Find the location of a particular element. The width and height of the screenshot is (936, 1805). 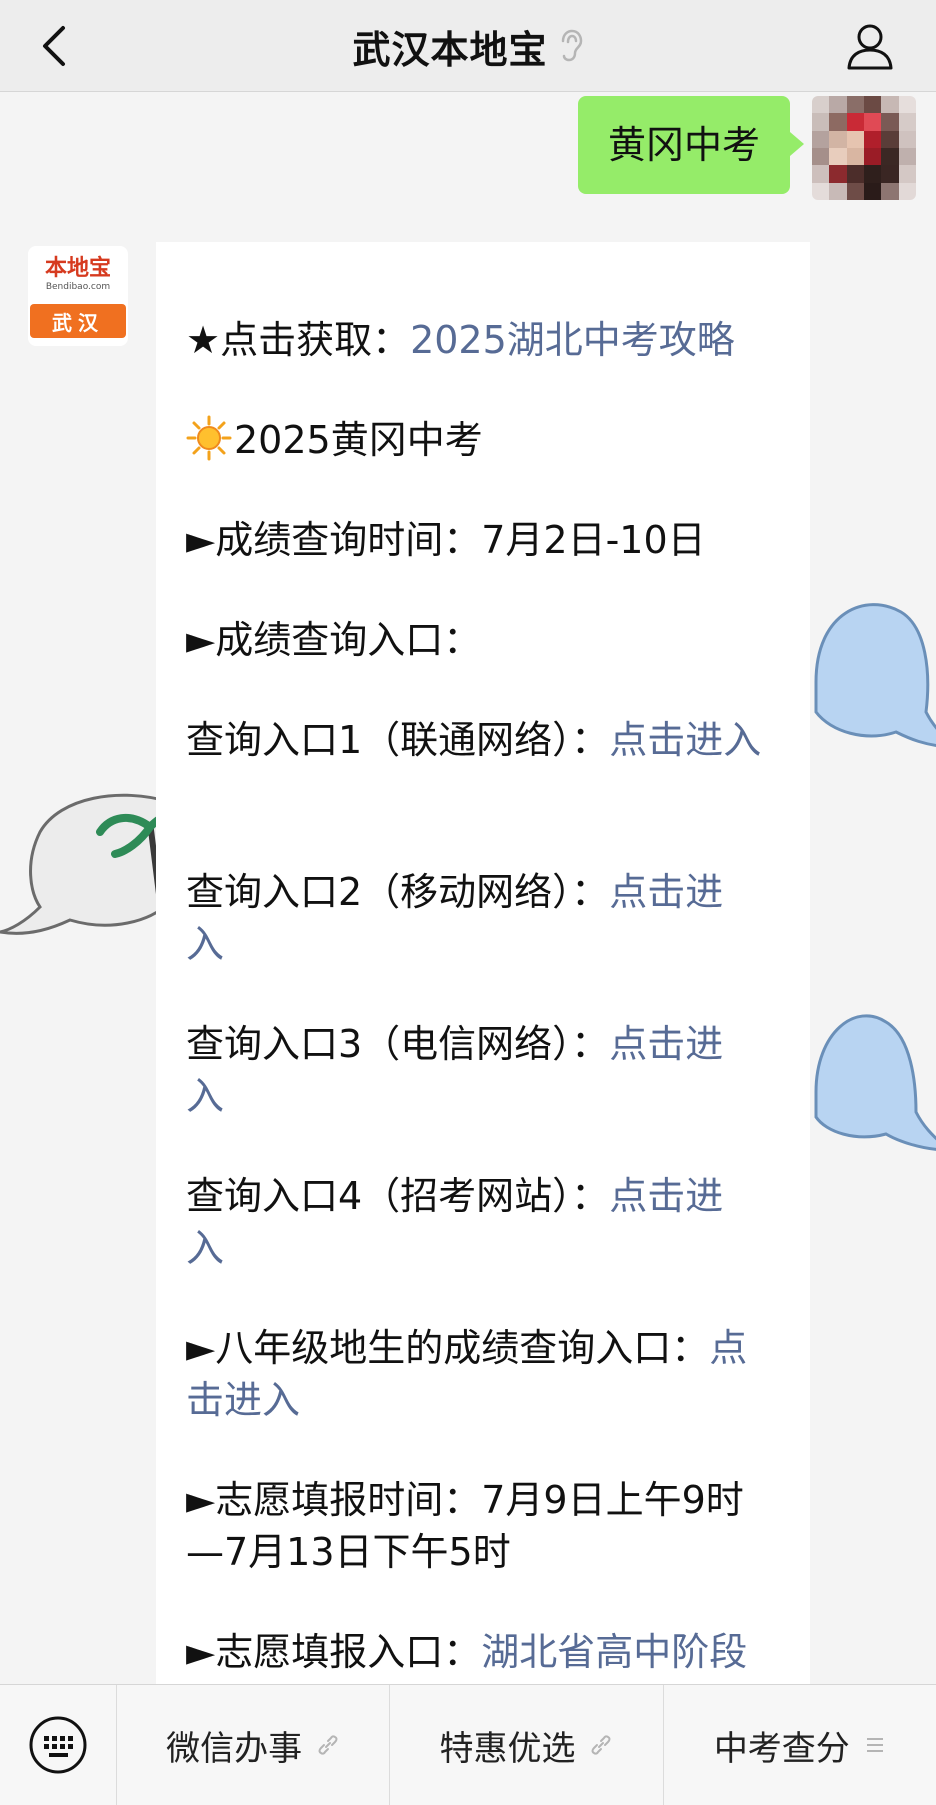

chevron-left-icon is located at coordinates (54, 46).